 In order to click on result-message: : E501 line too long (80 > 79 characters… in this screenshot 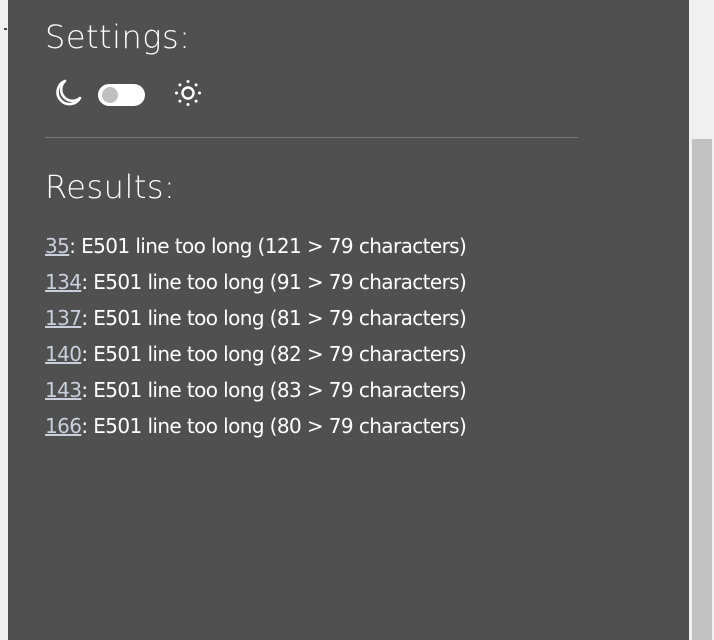, I will do `click(274, 426)`.